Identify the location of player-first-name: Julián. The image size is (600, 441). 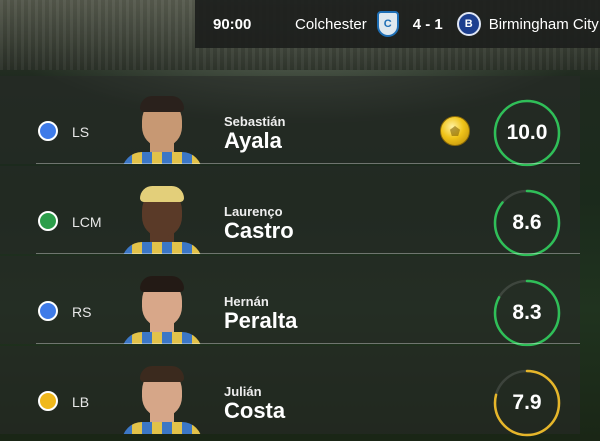
(243, 391).